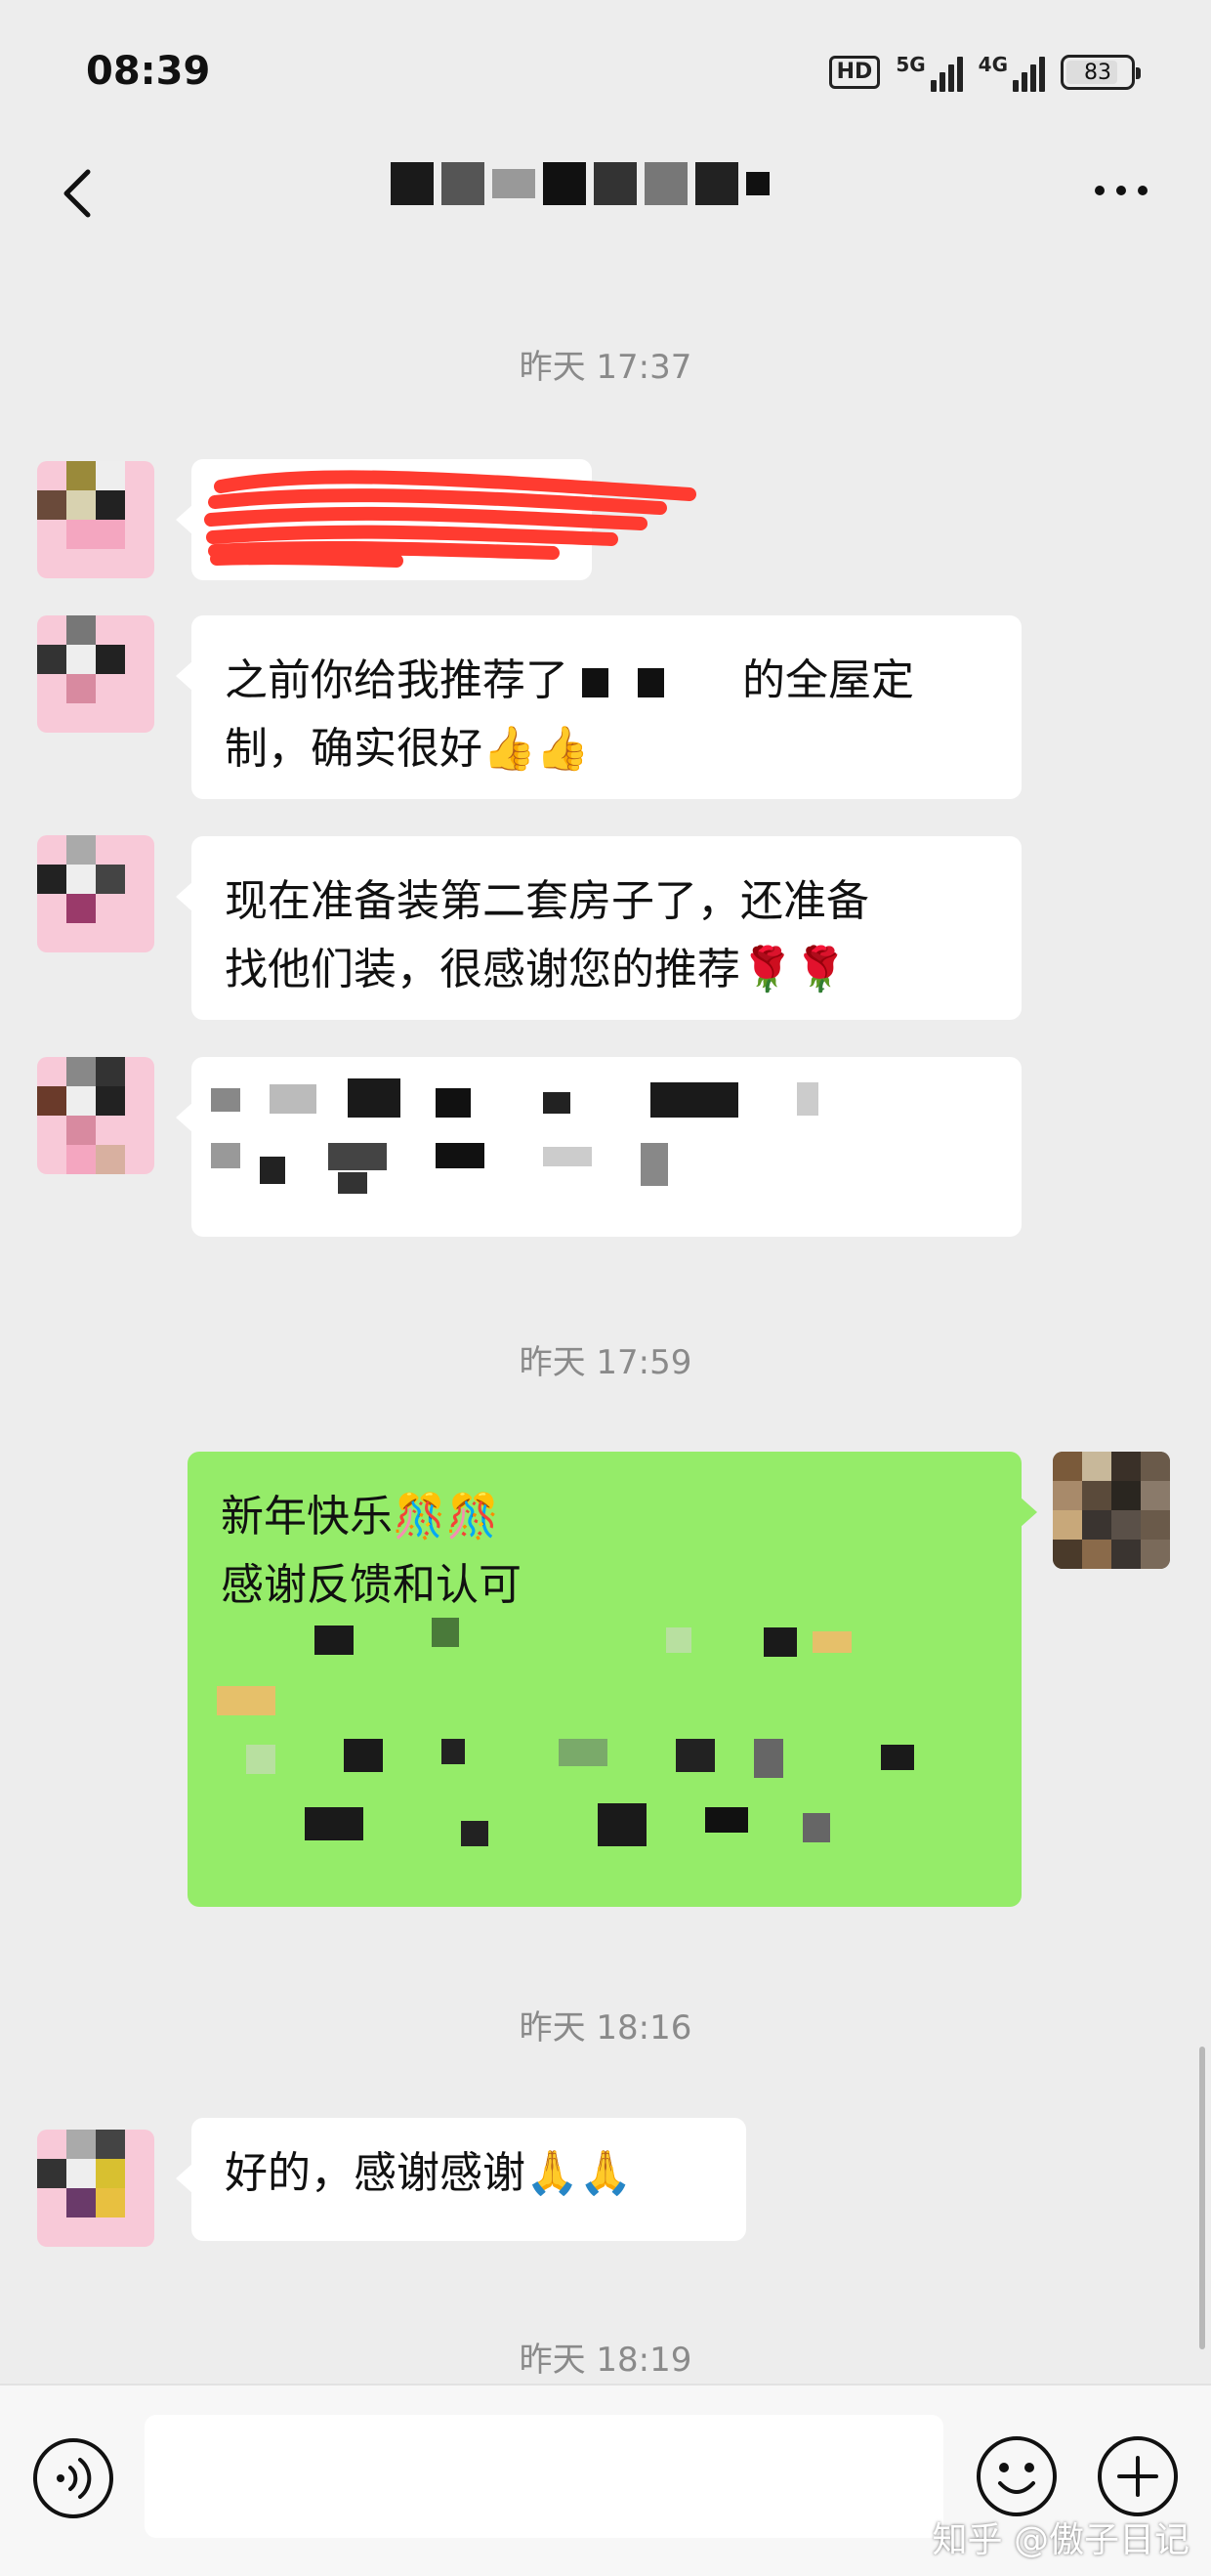 The image size is (1211, 2576). What do you see at coordinates (605, 367) in the screenshot?
I see `timestamp: 昨天 17:37` at bounding box center [605, 367].